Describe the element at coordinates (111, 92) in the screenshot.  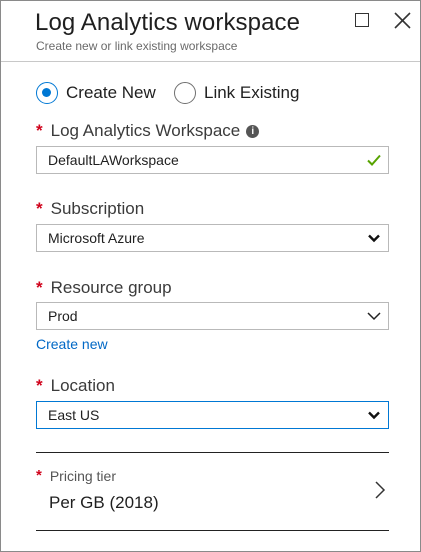
I see `radio-create-new-label: Create New` at that location.